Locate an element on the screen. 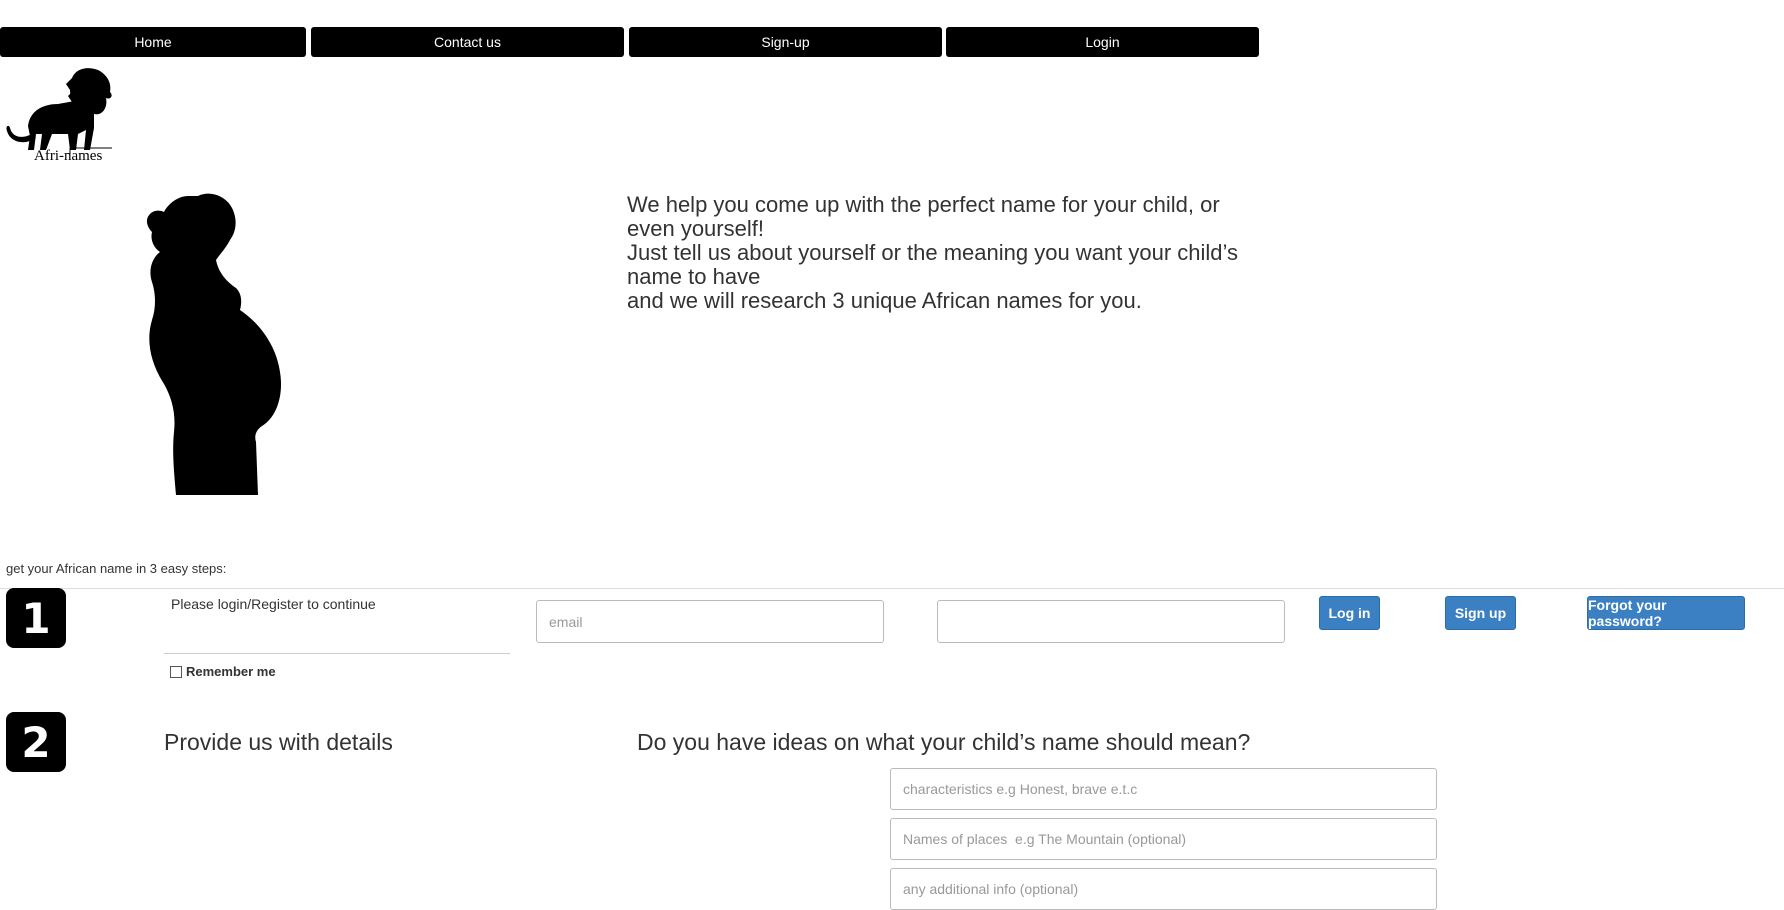 The image size is (1784, 910). password-input is located at coordinates (1111, 621).